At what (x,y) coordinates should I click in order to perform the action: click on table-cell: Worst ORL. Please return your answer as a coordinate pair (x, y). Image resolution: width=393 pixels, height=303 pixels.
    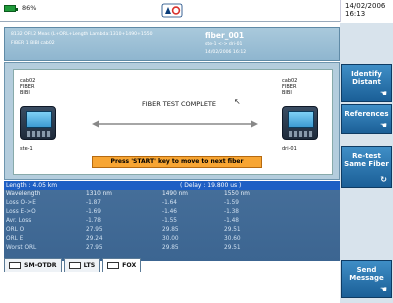
    Looking at the image, I should click on (21, 248).